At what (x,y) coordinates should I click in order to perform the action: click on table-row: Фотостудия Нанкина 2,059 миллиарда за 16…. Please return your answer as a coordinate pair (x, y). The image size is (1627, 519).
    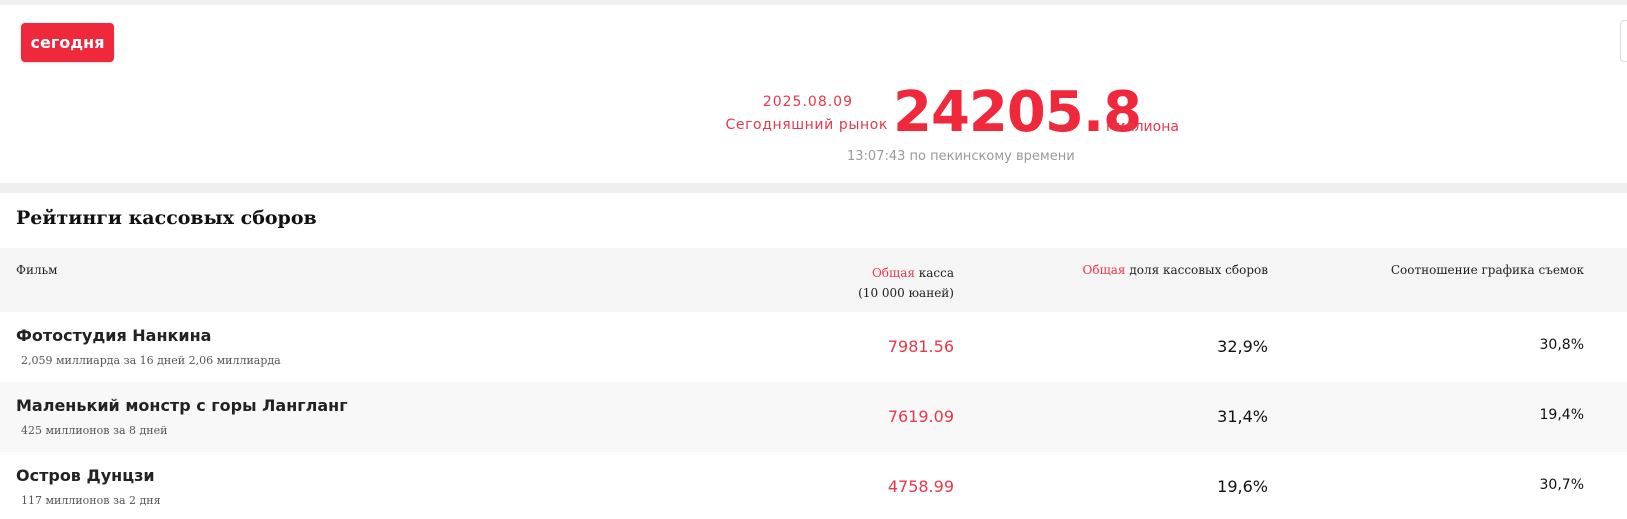
    Looking at the image, I should click on (813, 347).